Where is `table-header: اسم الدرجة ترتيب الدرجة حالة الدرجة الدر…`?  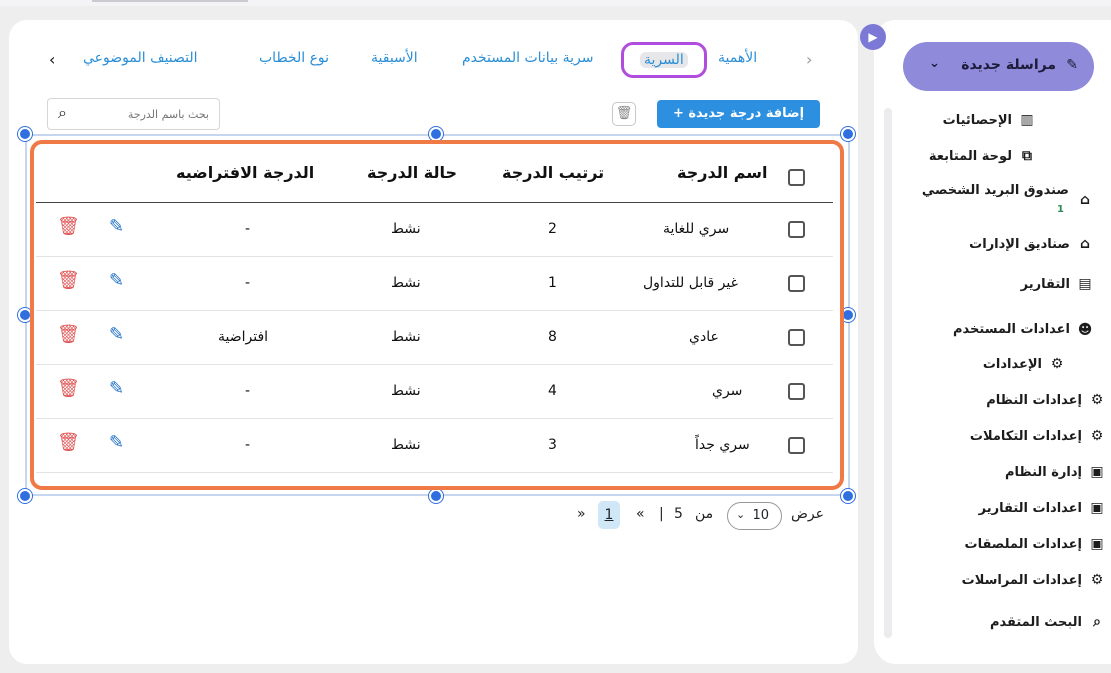
table-header: اسم الدرجة ترتيب الدرجة حالة الدرجة الدر… is located at coordinates (434, 177).